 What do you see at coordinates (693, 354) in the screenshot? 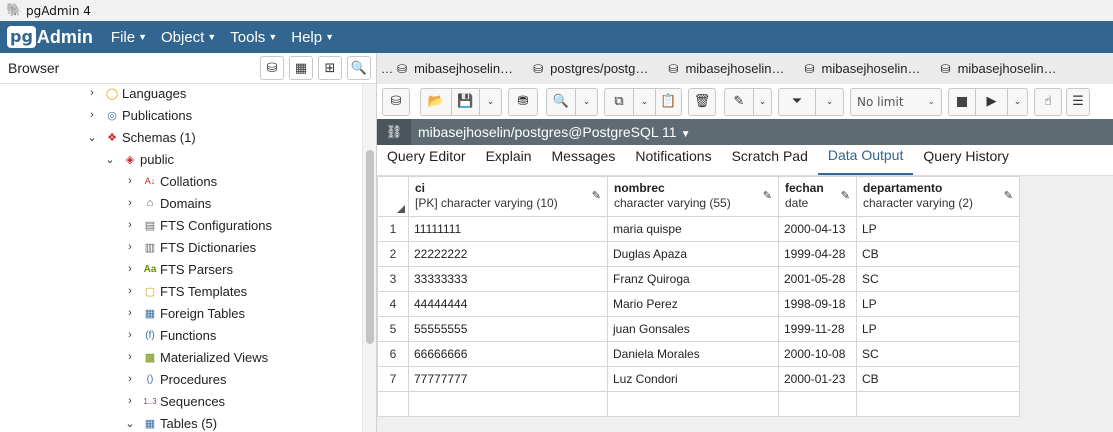
I see `cell-nombrec: Daniela Morales` at bounding box center [693, 354].